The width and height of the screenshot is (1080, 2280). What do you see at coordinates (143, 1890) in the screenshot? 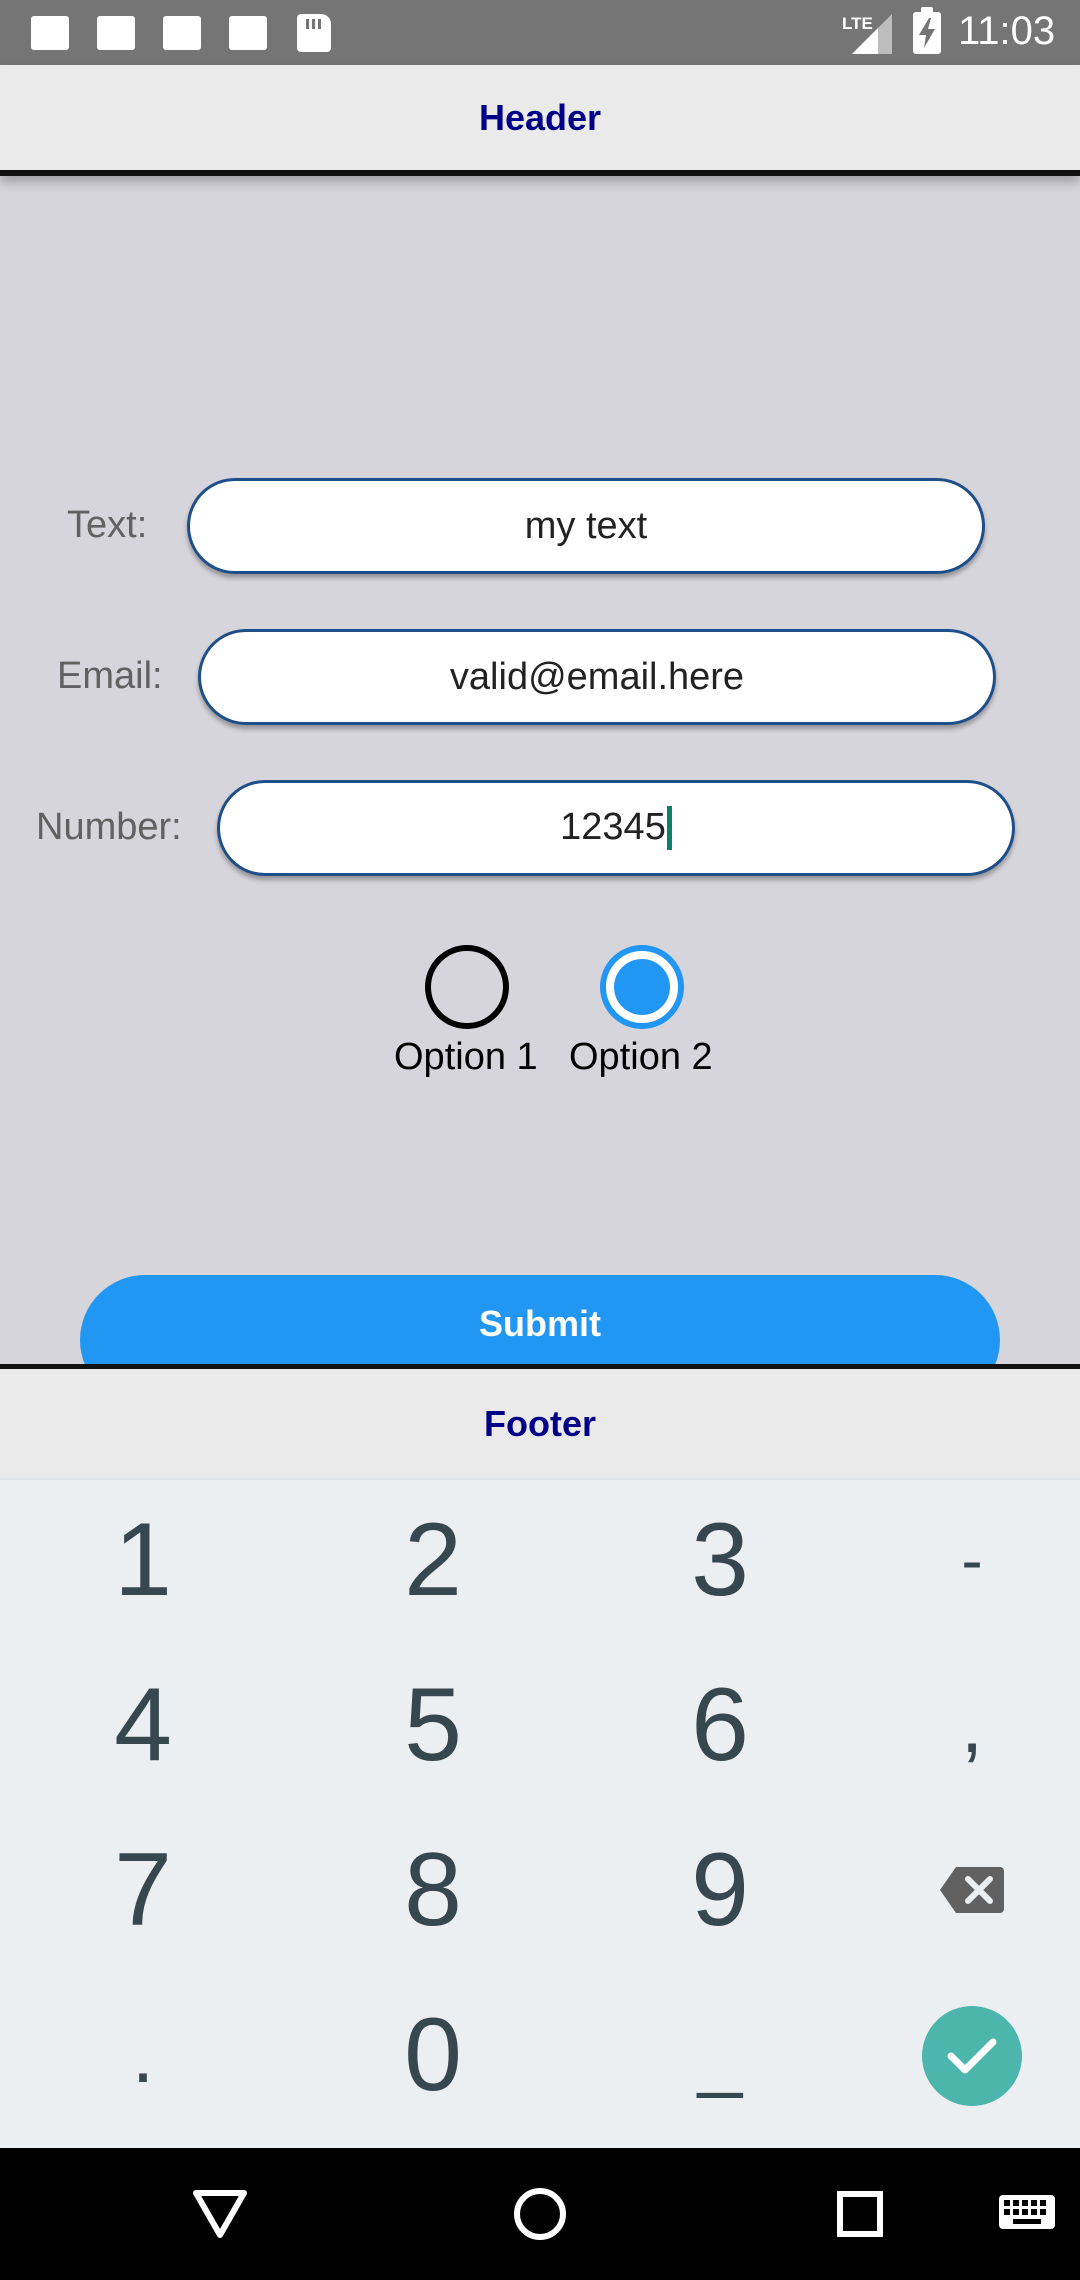
I see `key-7: 7` at bounding box center [143, 1890].